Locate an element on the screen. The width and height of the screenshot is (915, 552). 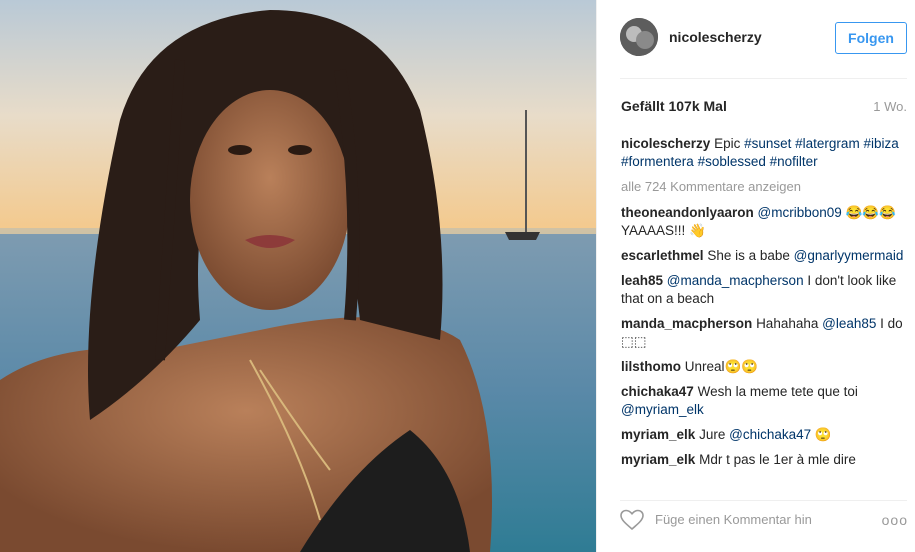
hashtag: #sunset is located at coordinates (767, 143).